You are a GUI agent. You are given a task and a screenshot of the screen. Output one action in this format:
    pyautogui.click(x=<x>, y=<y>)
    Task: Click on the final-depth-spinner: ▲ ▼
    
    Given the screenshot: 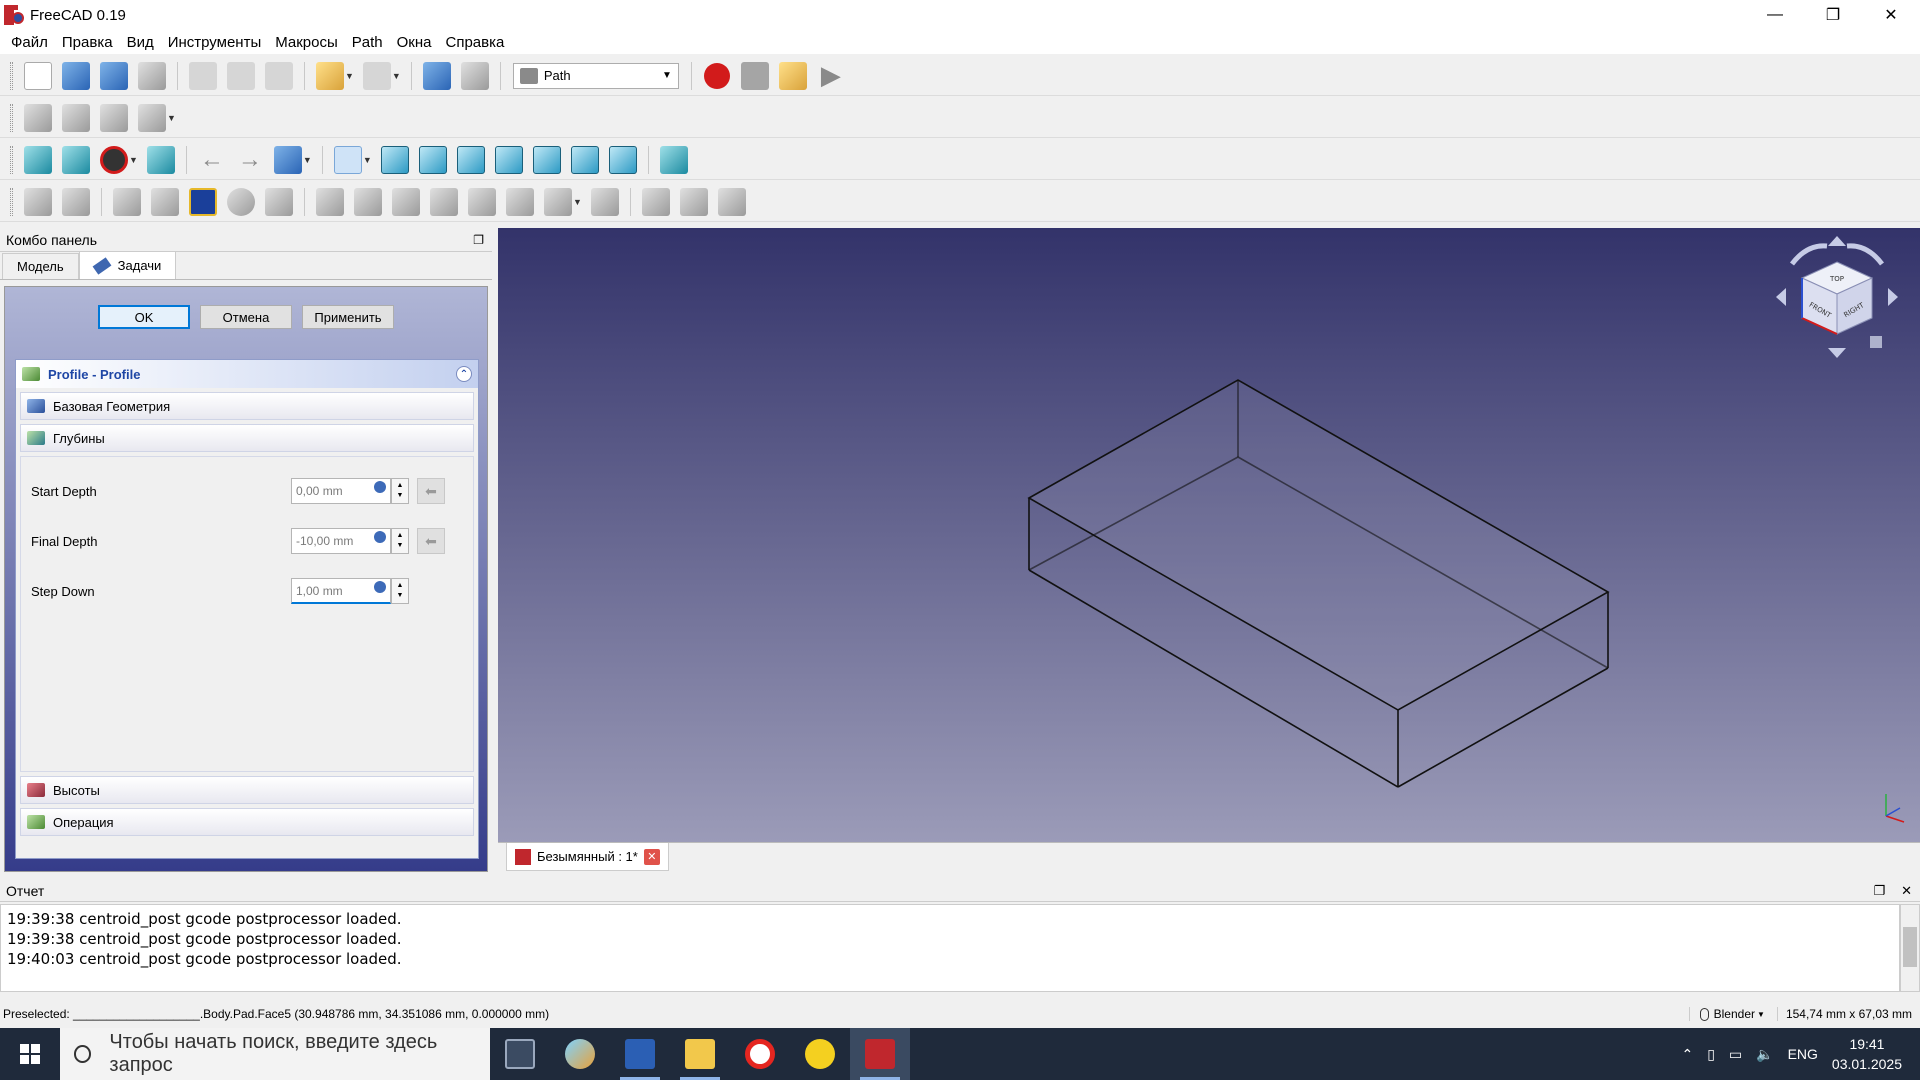 What is the action you would take?
    pyautogui.click(x=400, y=541)
    